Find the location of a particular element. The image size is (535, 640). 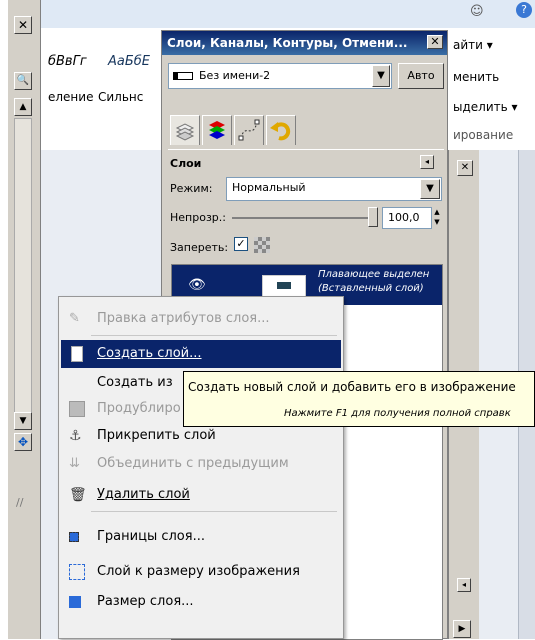

scroll-down-icon: ▼ is located at coordinates (23, 421).